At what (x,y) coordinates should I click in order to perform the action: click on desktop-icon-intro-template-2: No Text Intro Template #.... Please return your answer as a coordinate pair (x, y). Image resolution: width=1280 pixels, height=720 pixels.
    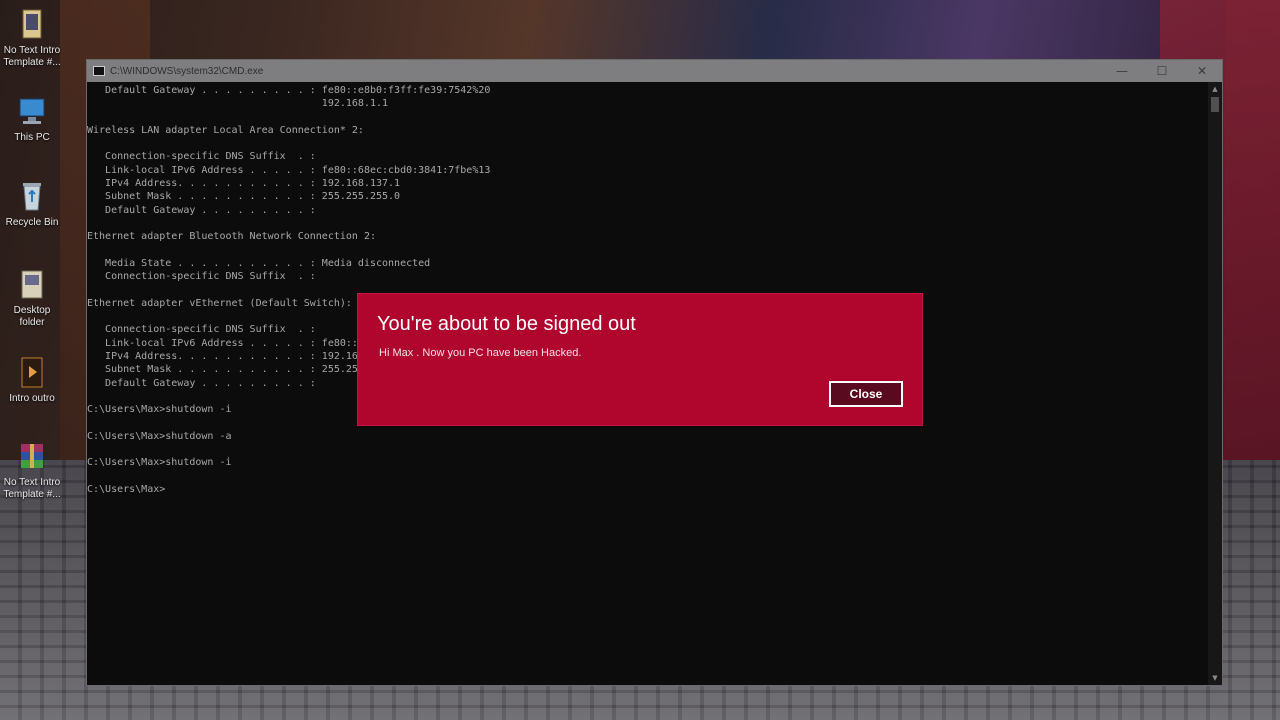
    Looking at the image, I should click on (32, 470).